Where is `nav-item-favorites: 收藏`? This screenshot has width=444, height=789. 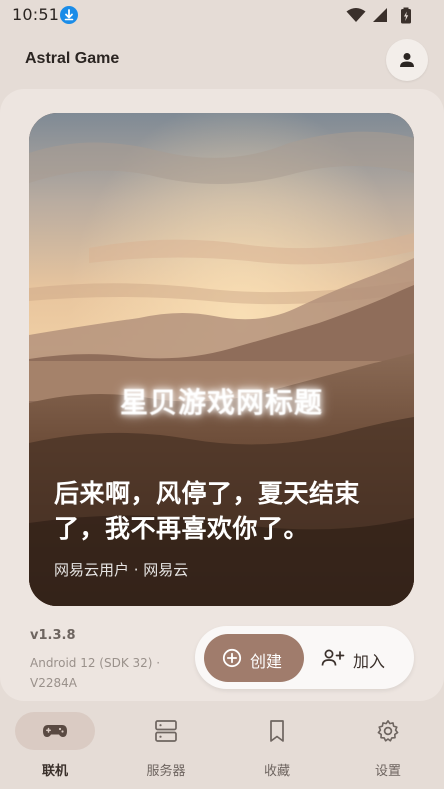 nav-item-favorites: 收藏 is located at coordinates (277, 747).